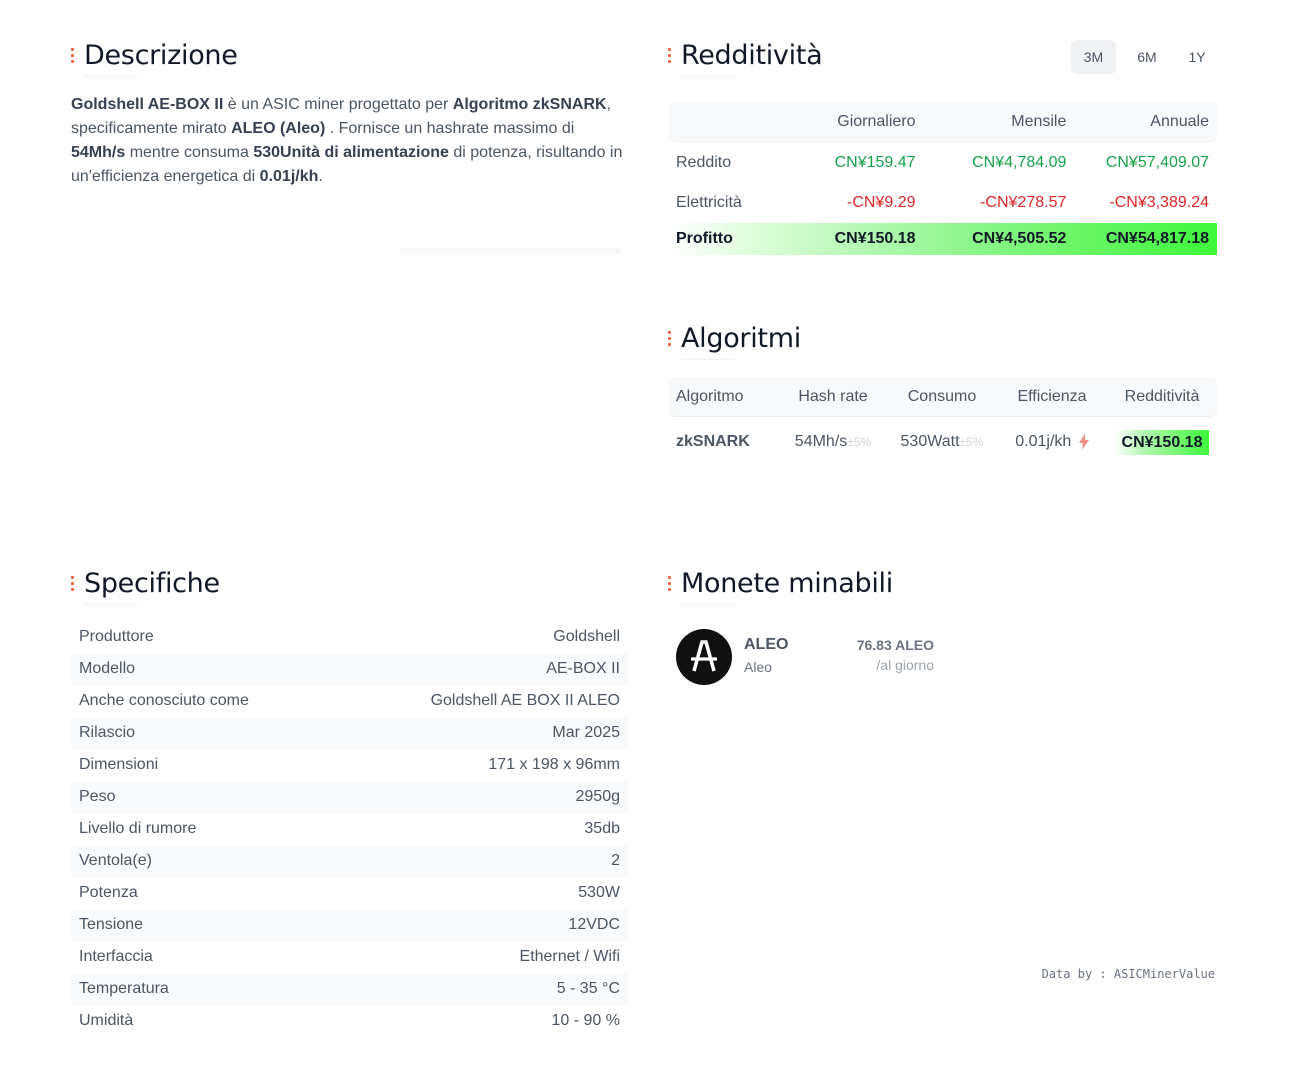 This screenshot has width=1296, height=1072. Describe the element at coordinates (1179, 121) in the screenshot. I see `header-yearly: Annuale` at that location.